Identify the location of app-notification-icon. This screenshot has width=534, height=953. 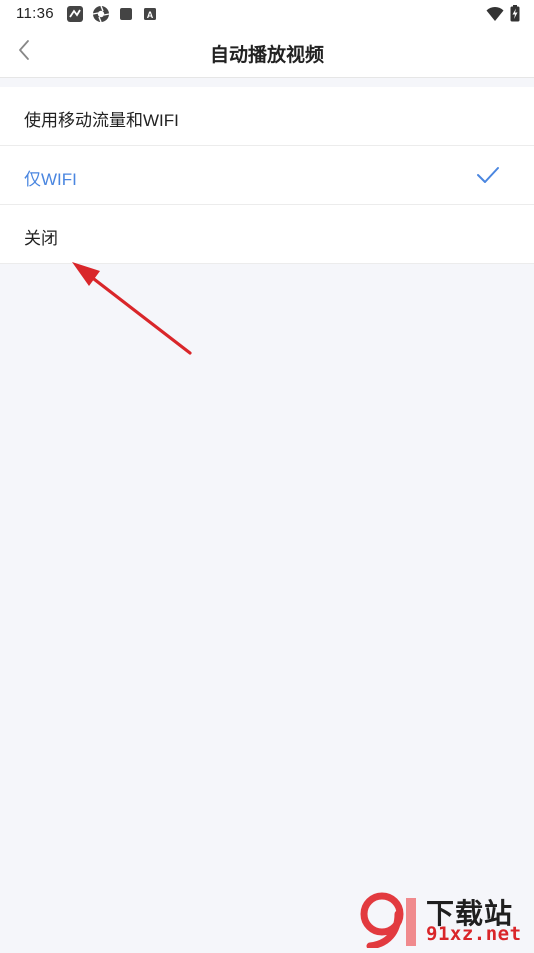
(75, 16).